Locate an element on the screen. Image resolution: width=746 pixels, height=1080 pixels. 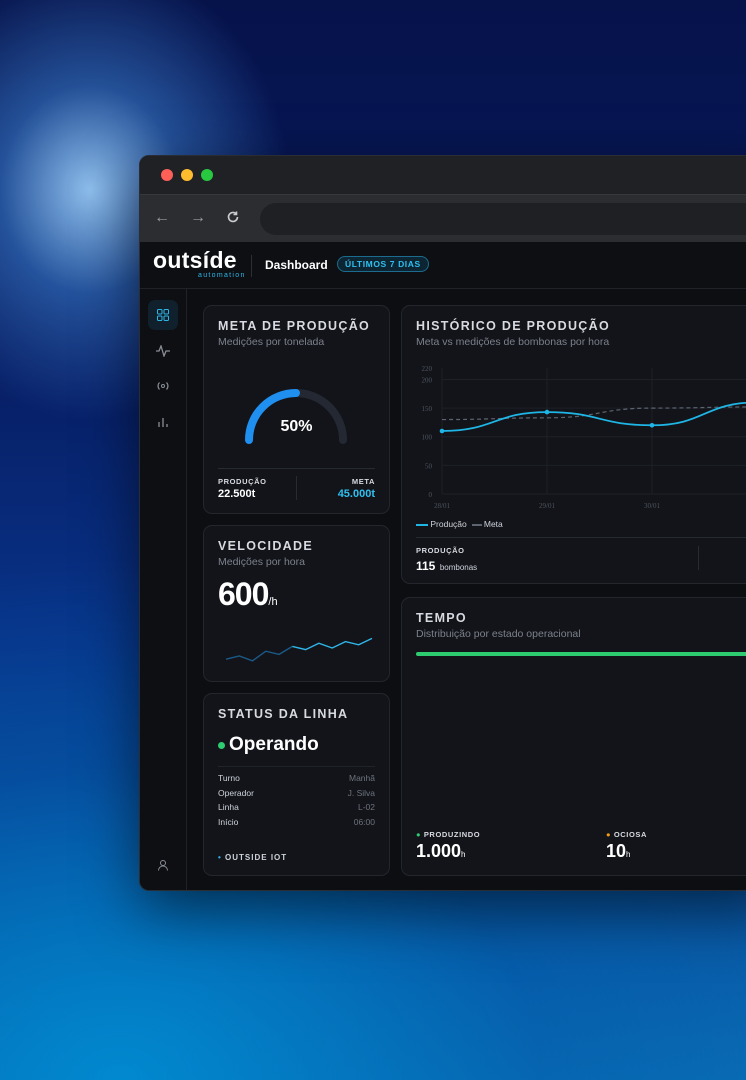
stat-value: 115 bombonas is located at coordinates (446, 566).